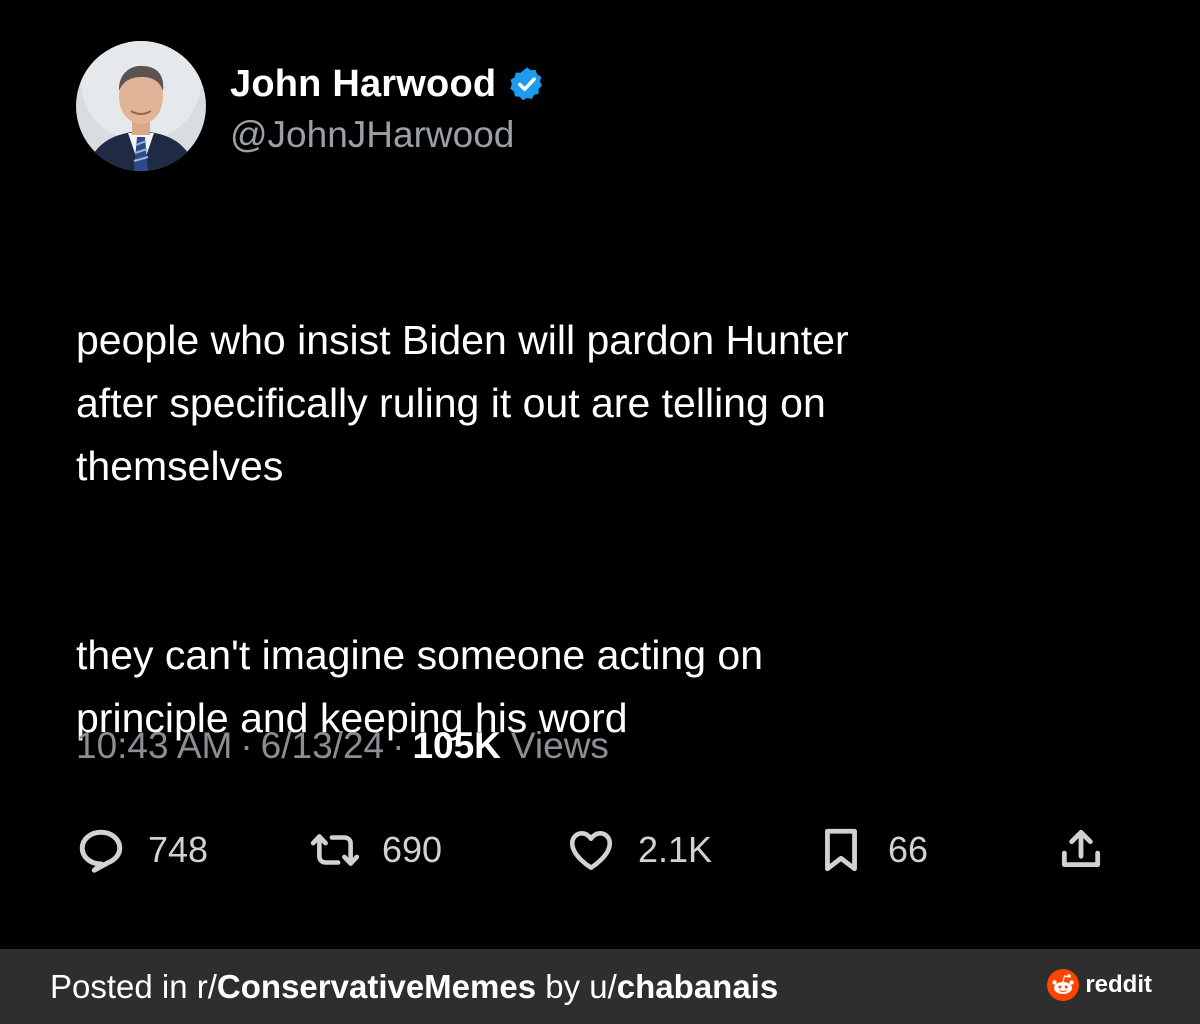 The height and width of the screenshot is (1024, 1200). I want to click on like-count: 2.1K, so click(675, 849).